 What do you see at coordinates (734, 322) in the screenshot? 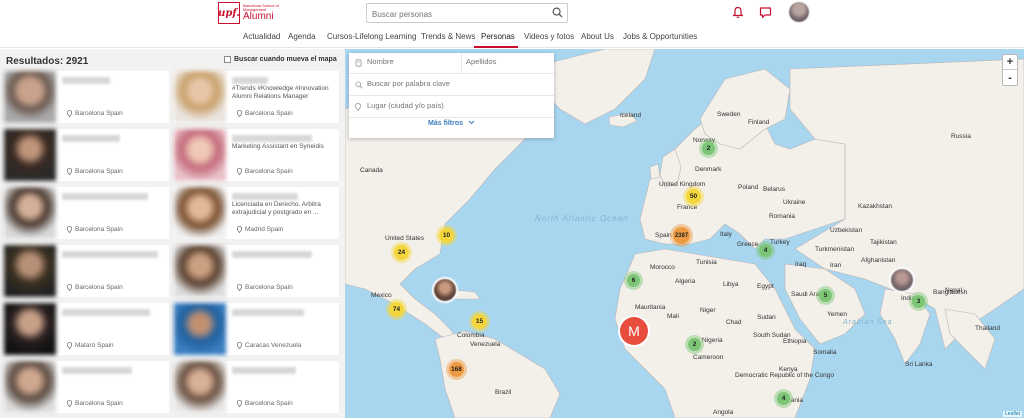
I see `map-label: Chad` at bounding box center [734, 322].